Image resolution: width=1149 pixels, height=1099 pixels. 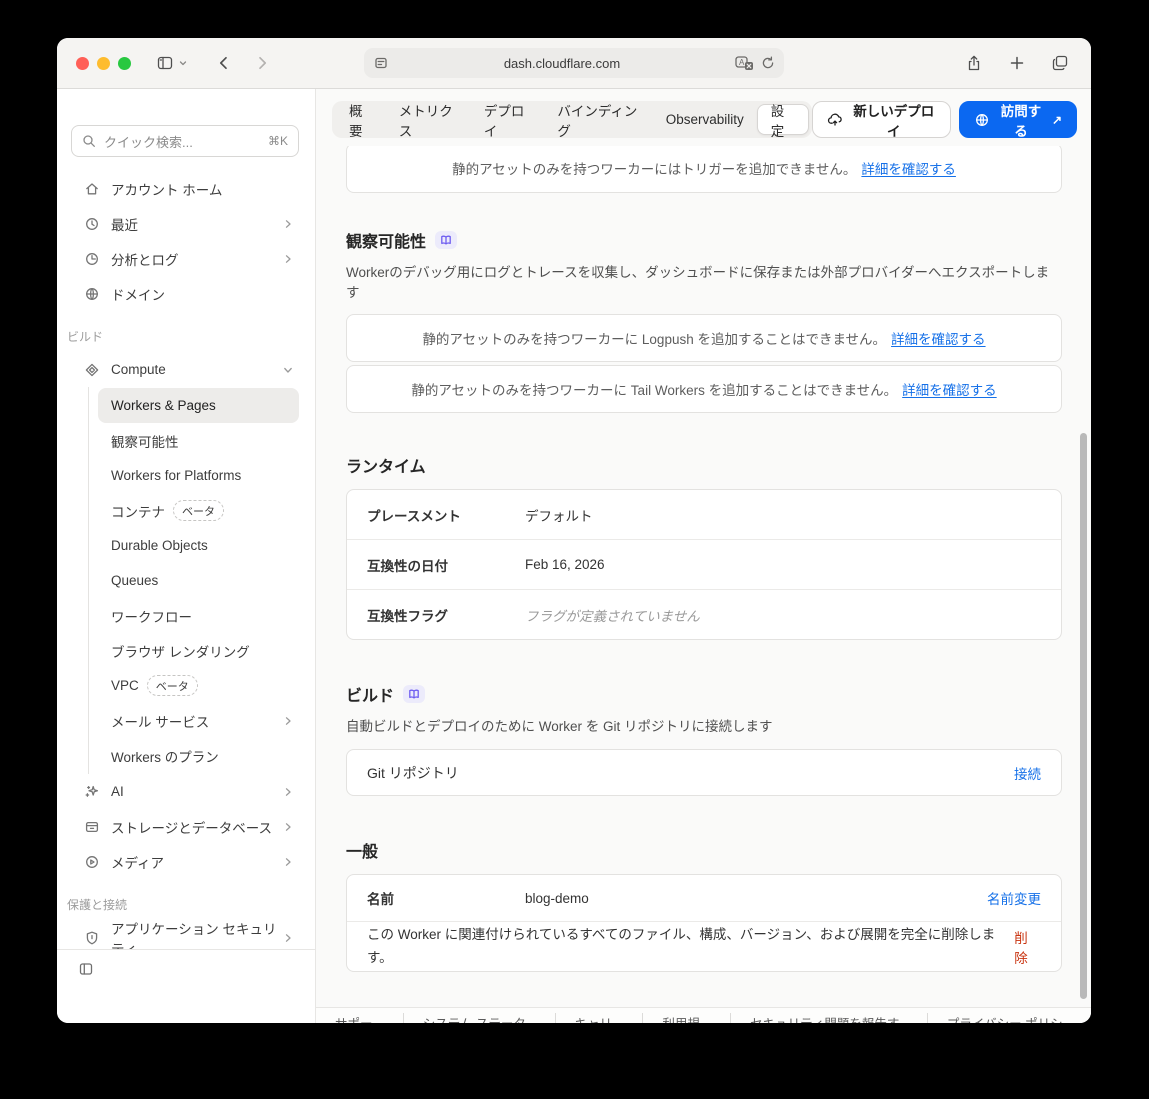 I want to click on sidebar-item-label: Workers のプラン, so click(x=165, y=757).